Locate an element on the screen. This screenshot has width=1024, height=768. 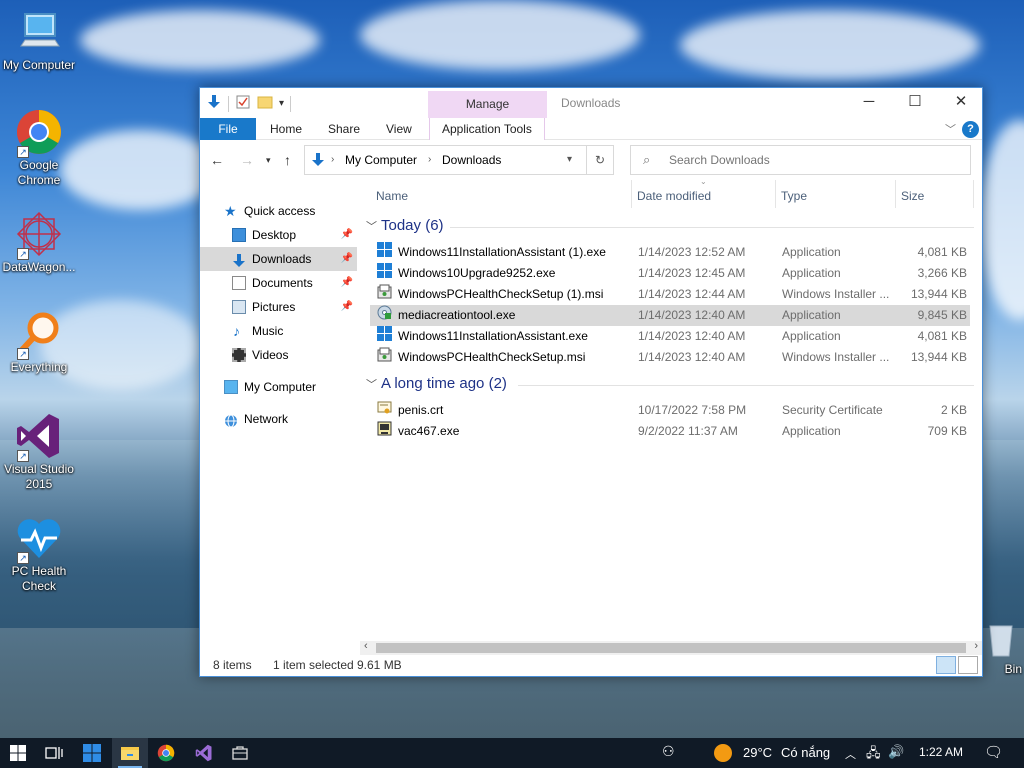
system-clock: 1:22 AM is located at coordinates (941, 752).